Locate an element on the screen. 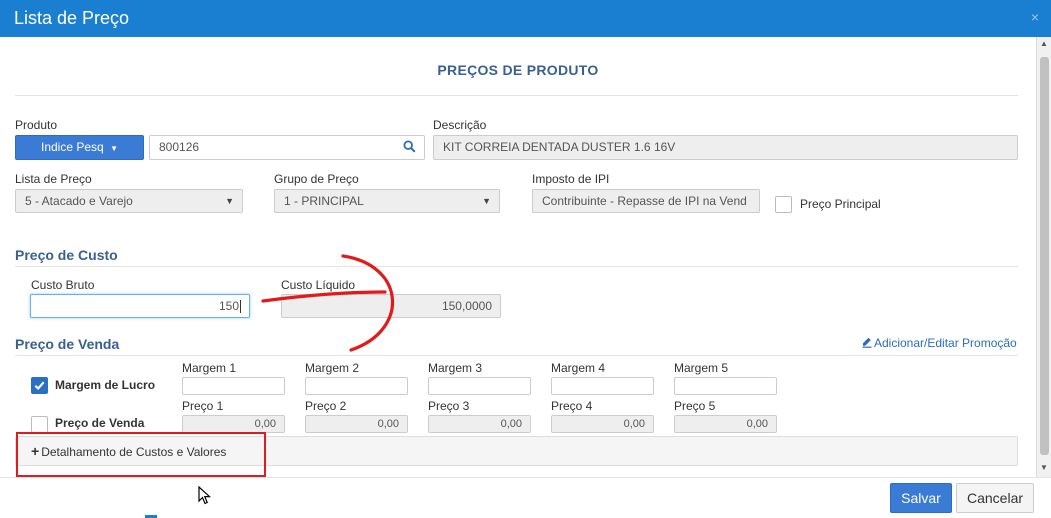  price-list-select: 5 - Atacado e Varejo ▼ is located at coordinates (129, 201).